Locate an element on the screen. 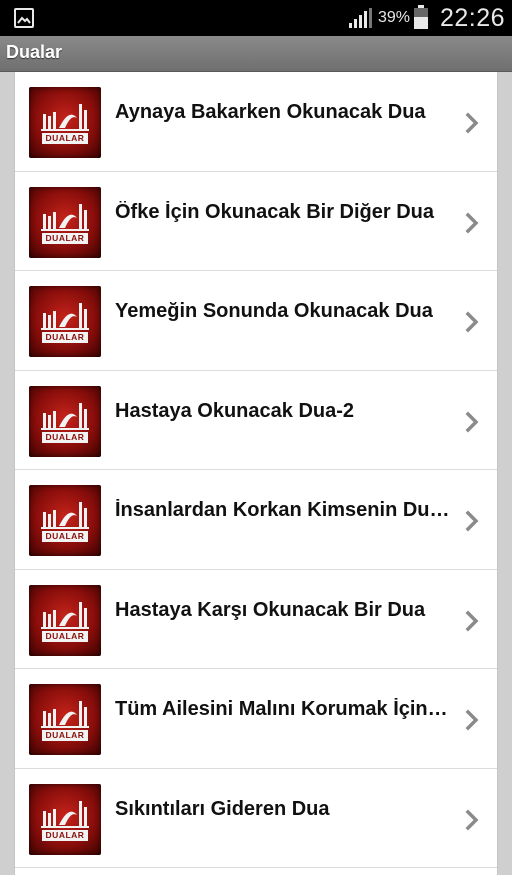 The width and height of the screenshot is (512, 875). battery-icon is located at coordinates (421, 17).